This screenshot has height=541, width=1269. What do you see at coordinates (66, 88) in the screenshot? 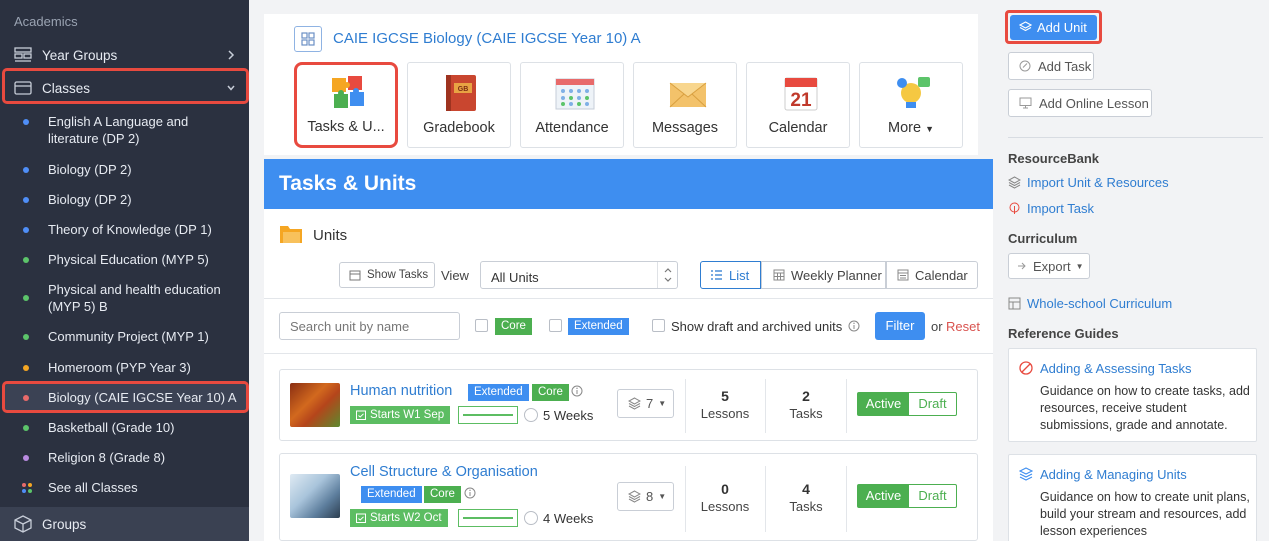
I see `sidebar-item-label: Classes` at bounding box center [66, 88].